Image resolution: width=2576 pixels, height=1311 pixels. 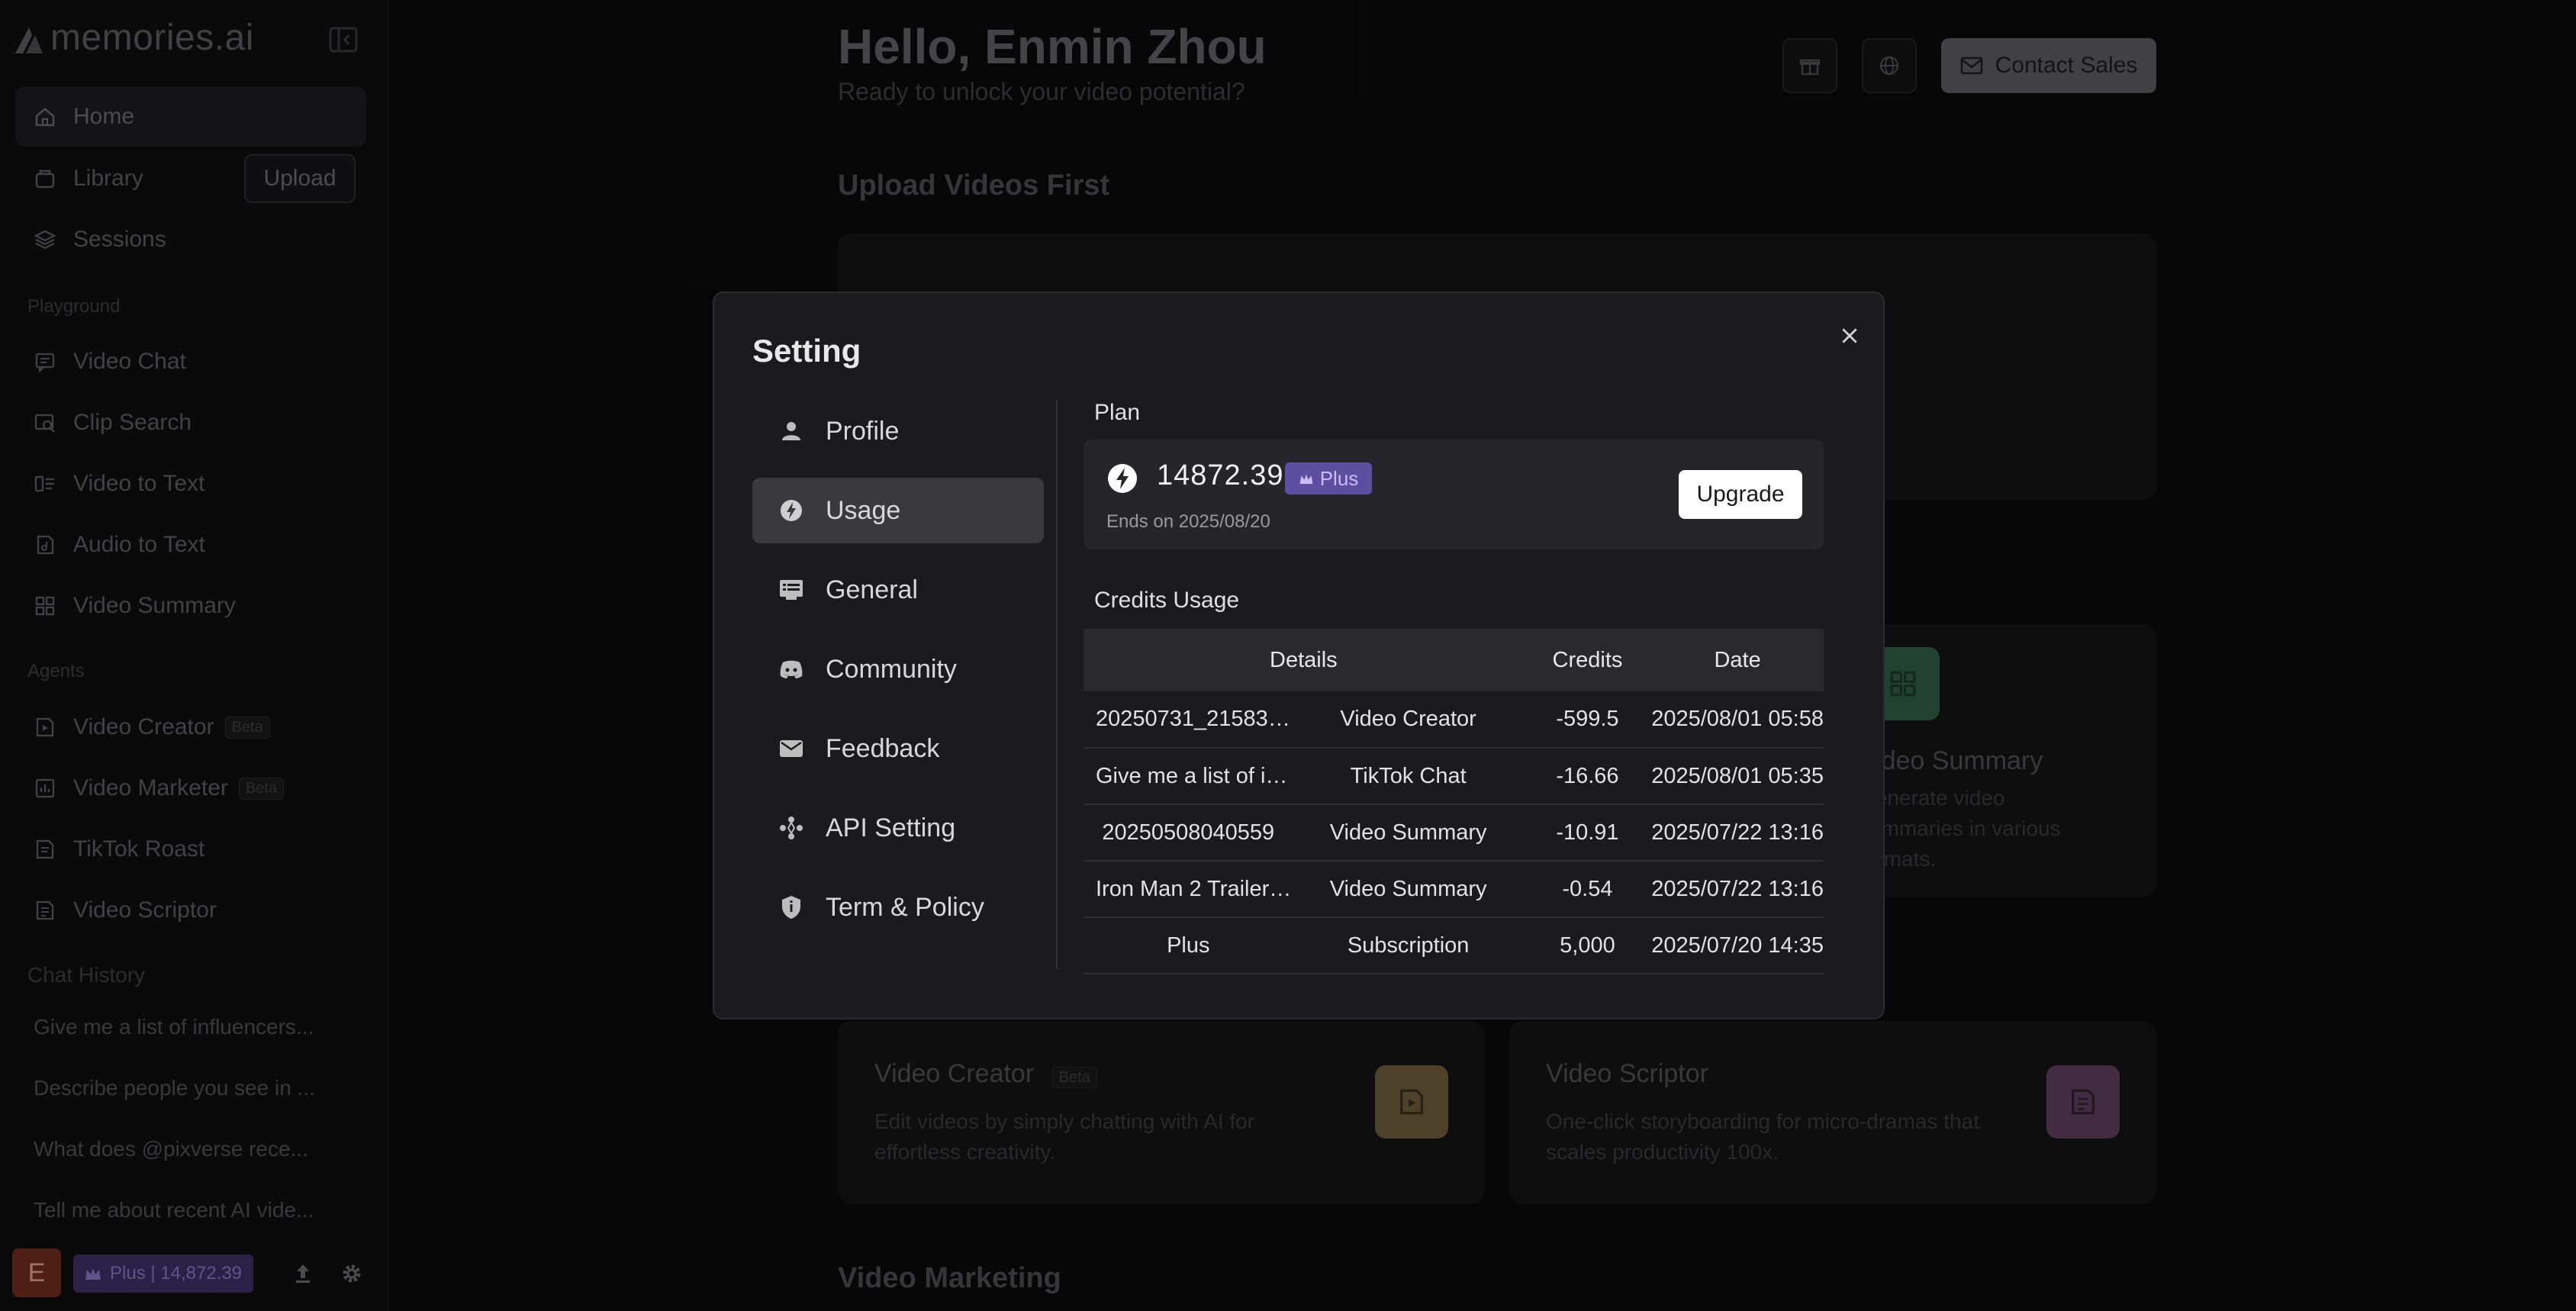 What do you see at coordinates (1587, 889) in the screenshot?
I see `usage-item-credits: -0.54` at bounding box center [1587, 889].